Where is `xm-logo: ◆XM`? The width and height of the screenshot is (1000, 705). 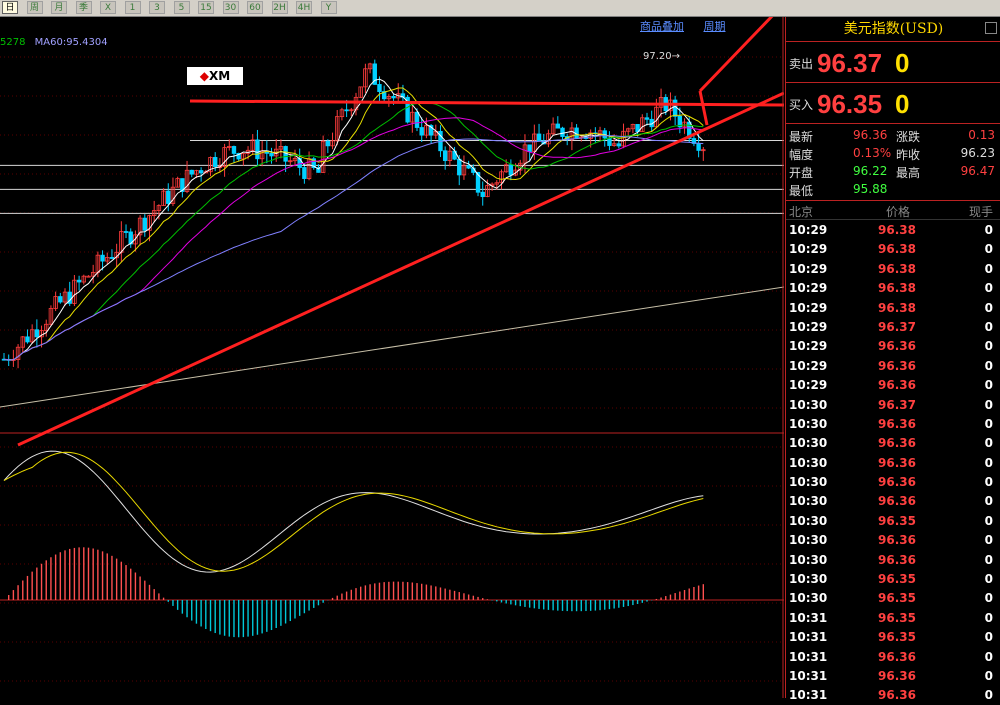
xm-logo: ◆XM is located at coordinates (215, 76).